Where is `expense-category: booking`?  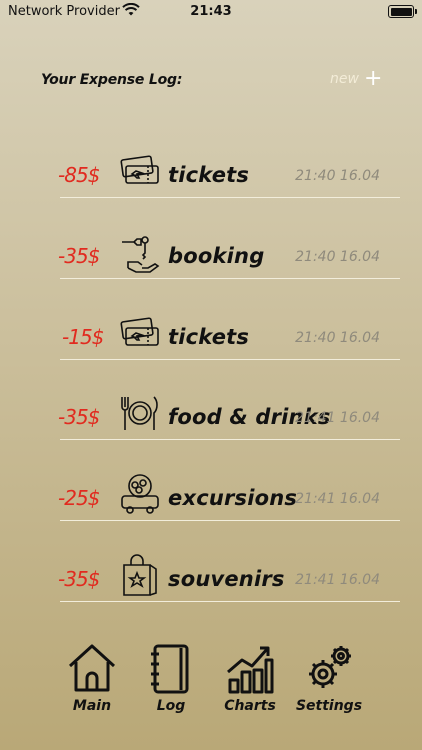 expense-category: booking is located at coordinates (216, 256).